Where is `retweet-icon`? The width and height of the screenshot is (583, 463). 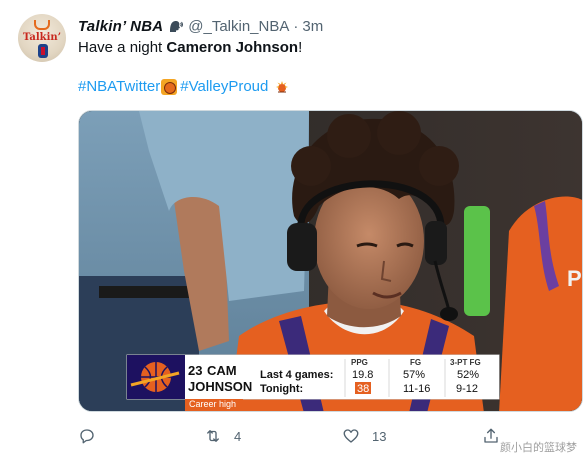 retweet-icon is located at coordinates (213, 436).